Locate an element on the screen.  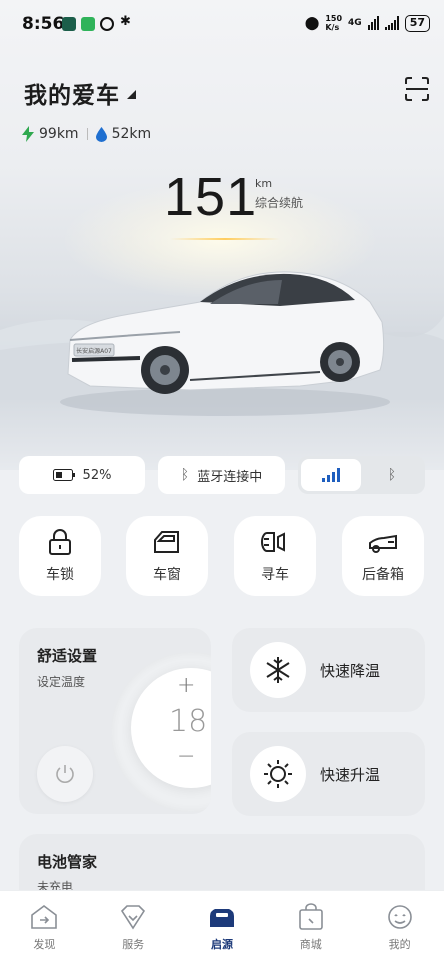
snowflake-icon is located at coordinates (278, 670).